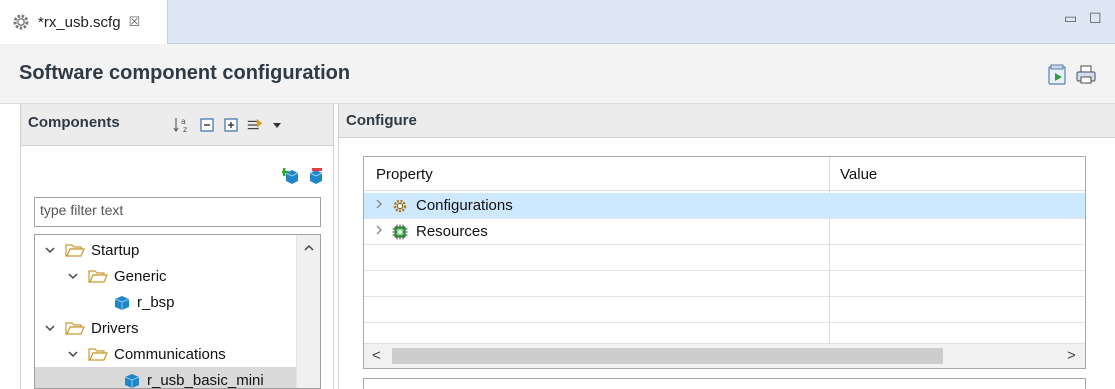 The image size is (1115, 389). I want to click on tree-item-label: Drivers, so click(115, 328).